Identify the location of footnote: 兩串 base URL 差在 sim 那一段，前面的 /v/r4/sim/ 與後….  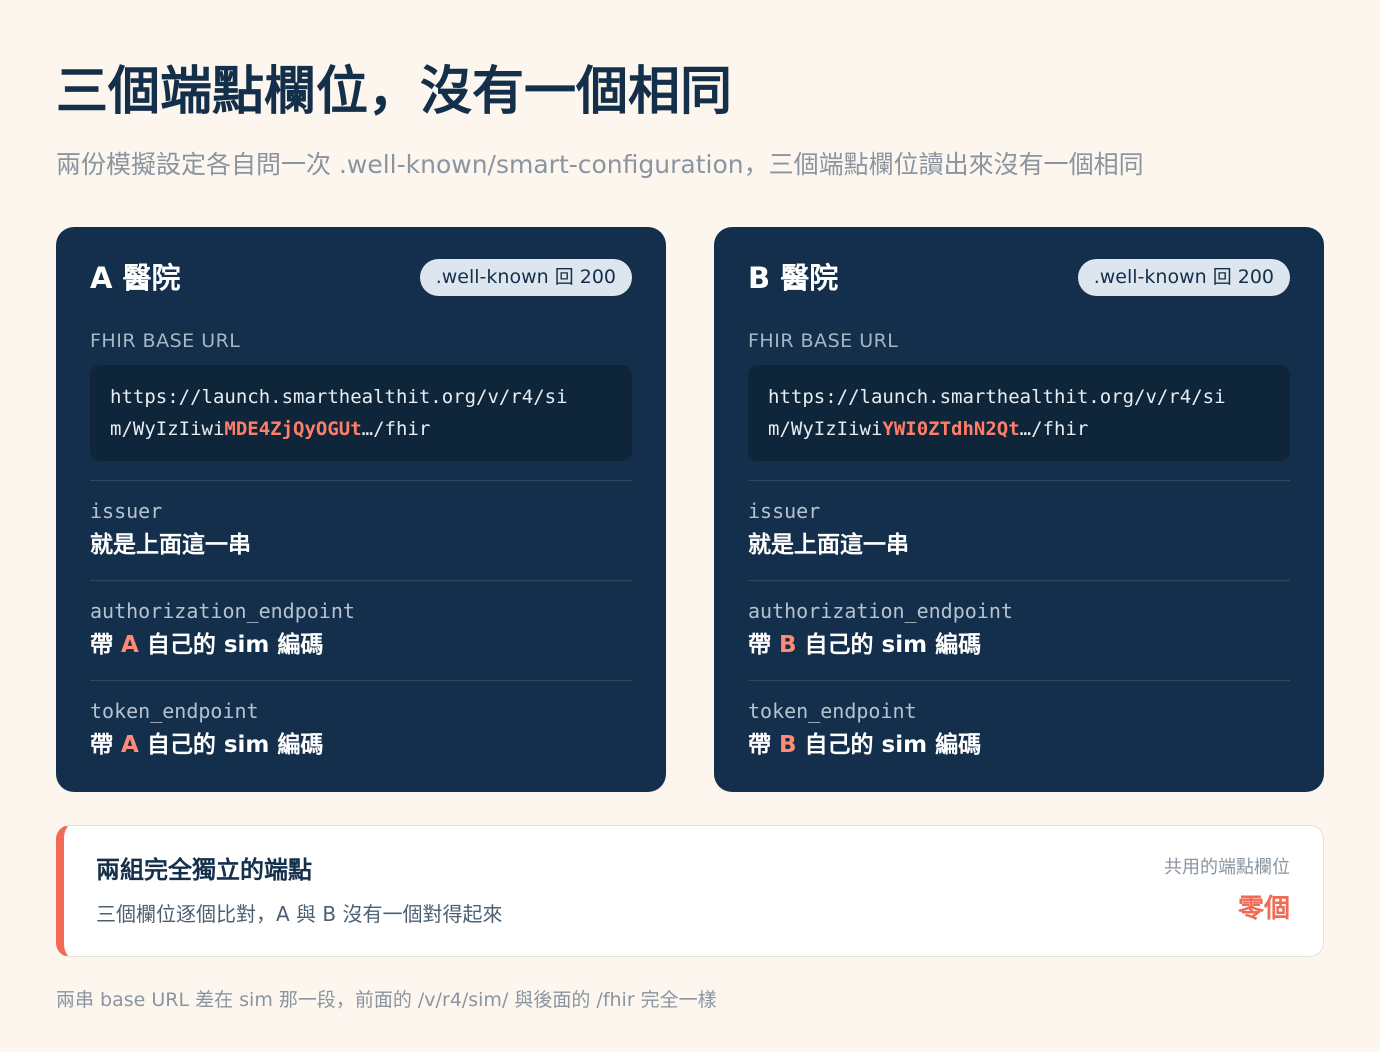
(386, 1000).